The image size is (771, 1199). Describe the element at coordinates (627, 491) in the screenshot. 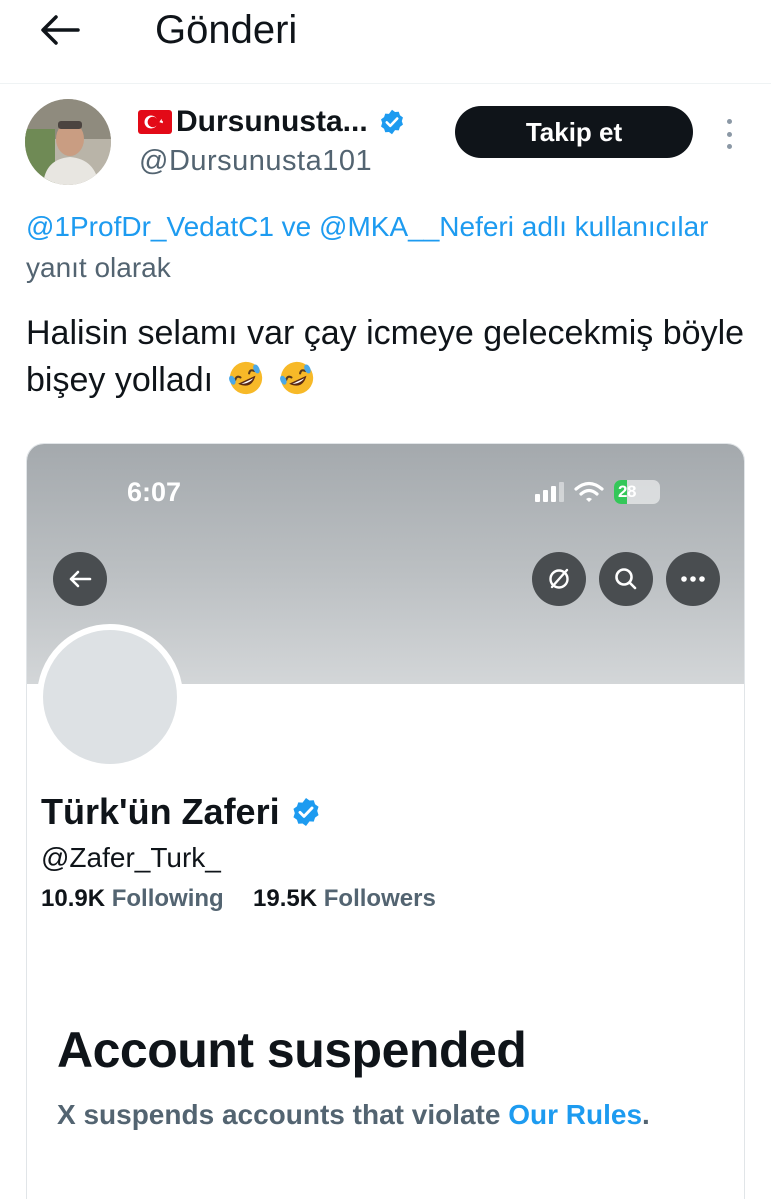

I see `battery-percent: 28` at that location.